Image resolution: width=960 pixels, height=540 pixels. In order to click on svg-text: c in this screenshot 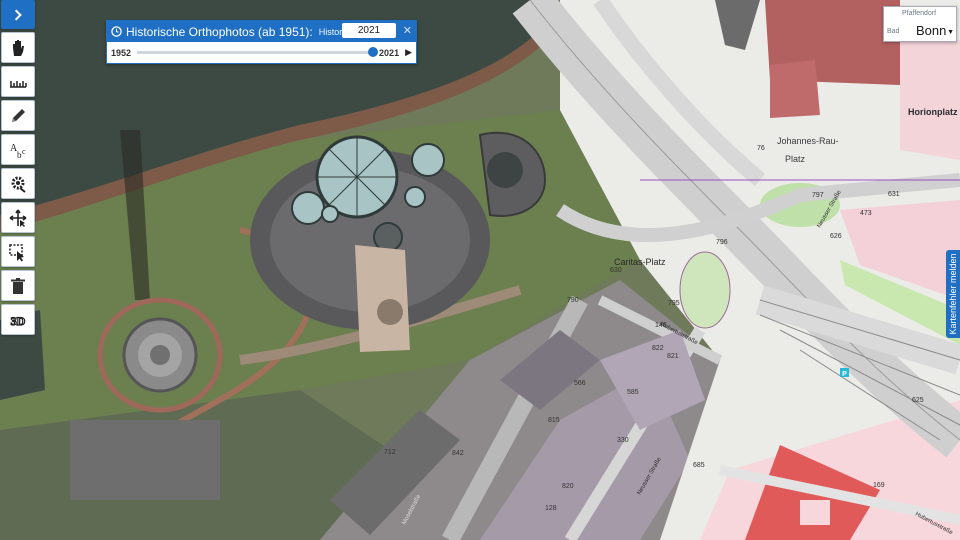, I will do `click(24, 151)`.